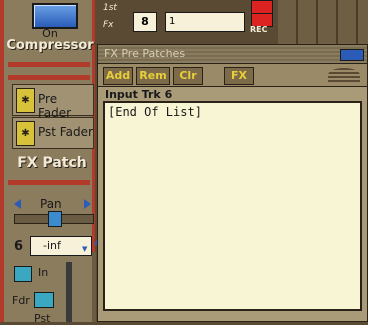  I want to click on pan-slider-handle, so click(55, 219).